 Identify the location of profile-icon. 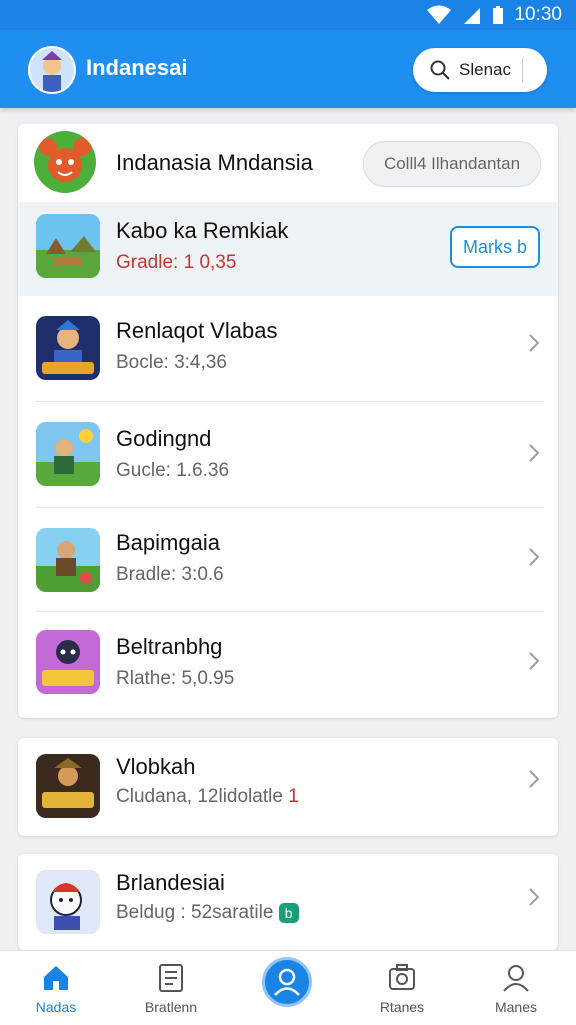
(287, 982).